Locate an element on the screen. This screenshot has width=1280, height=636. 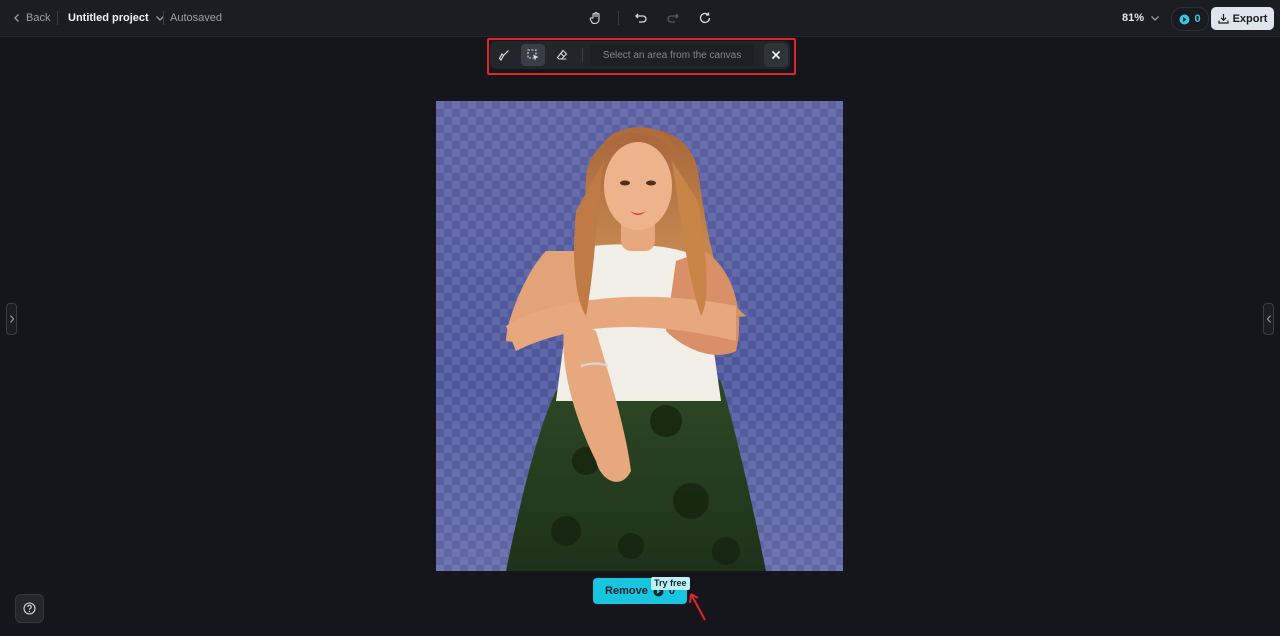
credit-icon is located at coordinates (1184, 19).